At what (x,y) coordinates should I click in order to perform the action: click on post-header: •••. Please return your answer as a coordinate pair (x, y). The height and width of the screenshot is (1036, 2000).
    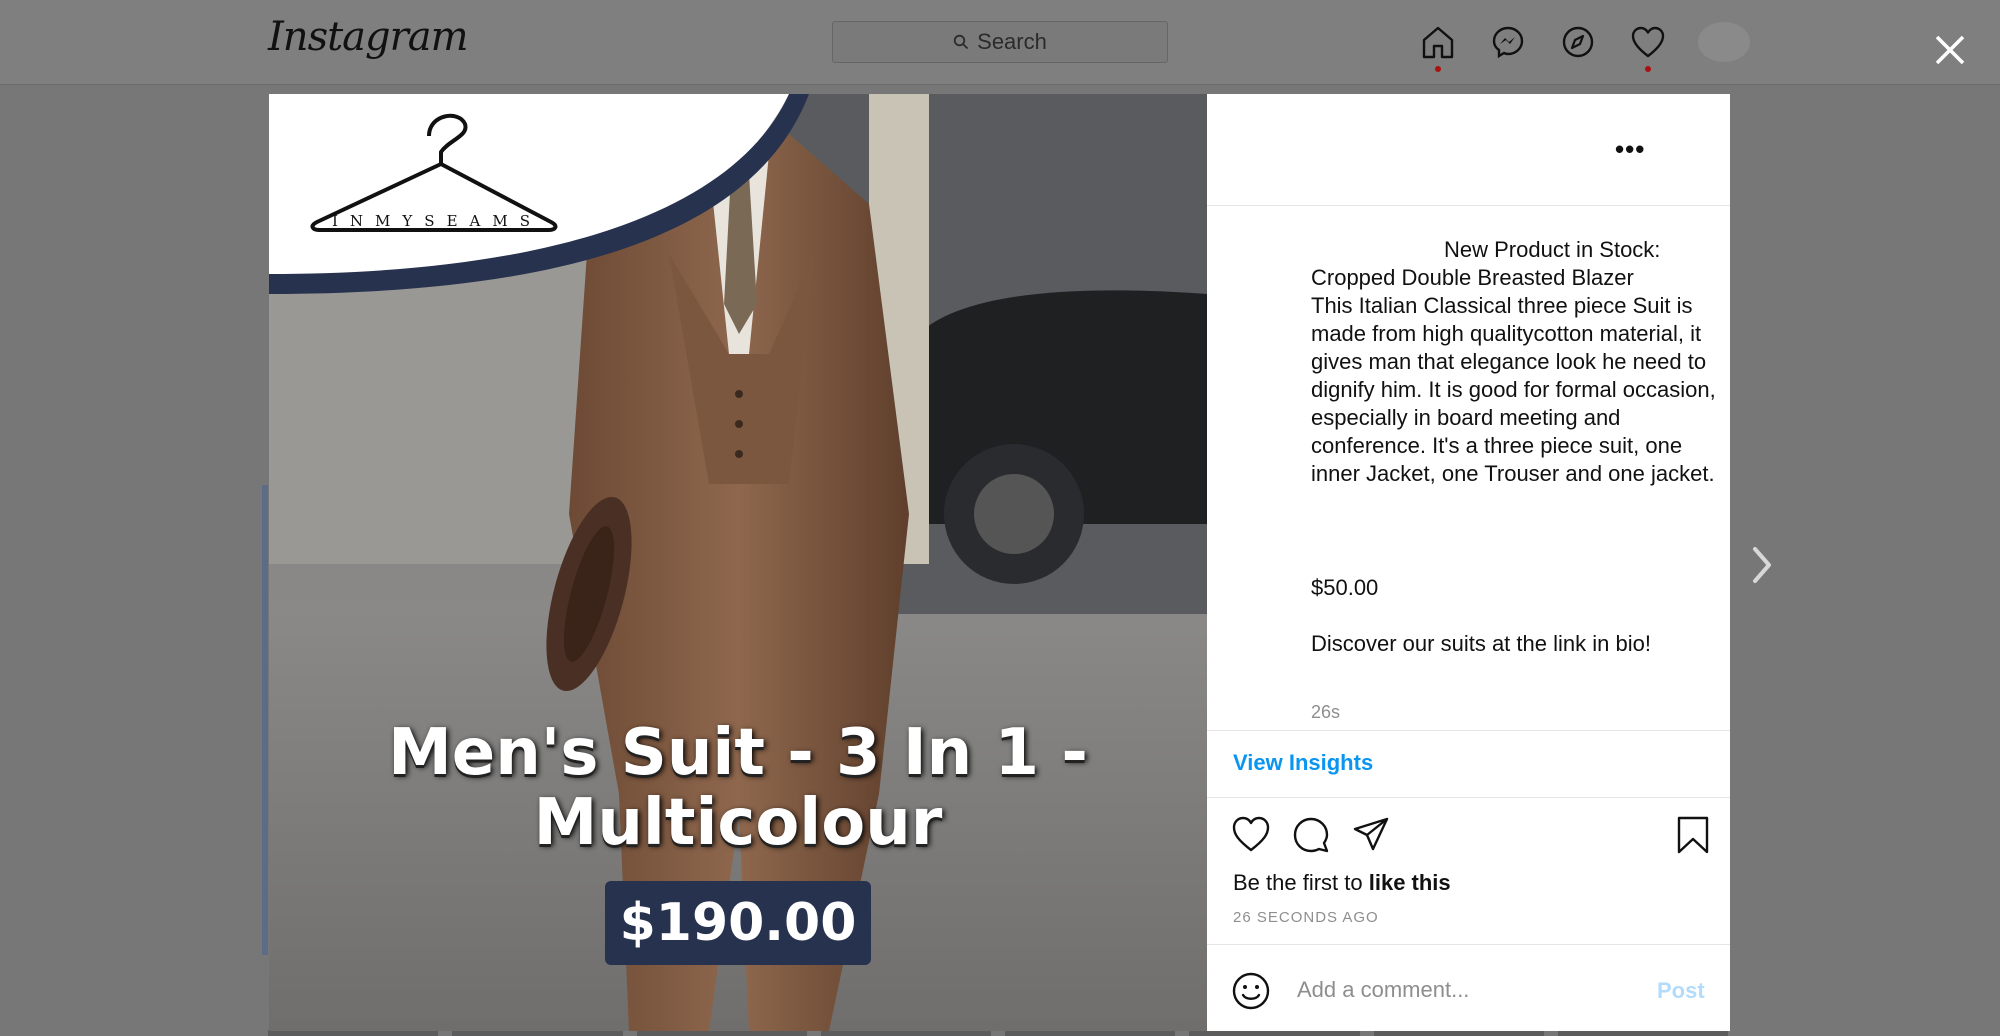
    Looking at the image, I should click on (1468, 150).